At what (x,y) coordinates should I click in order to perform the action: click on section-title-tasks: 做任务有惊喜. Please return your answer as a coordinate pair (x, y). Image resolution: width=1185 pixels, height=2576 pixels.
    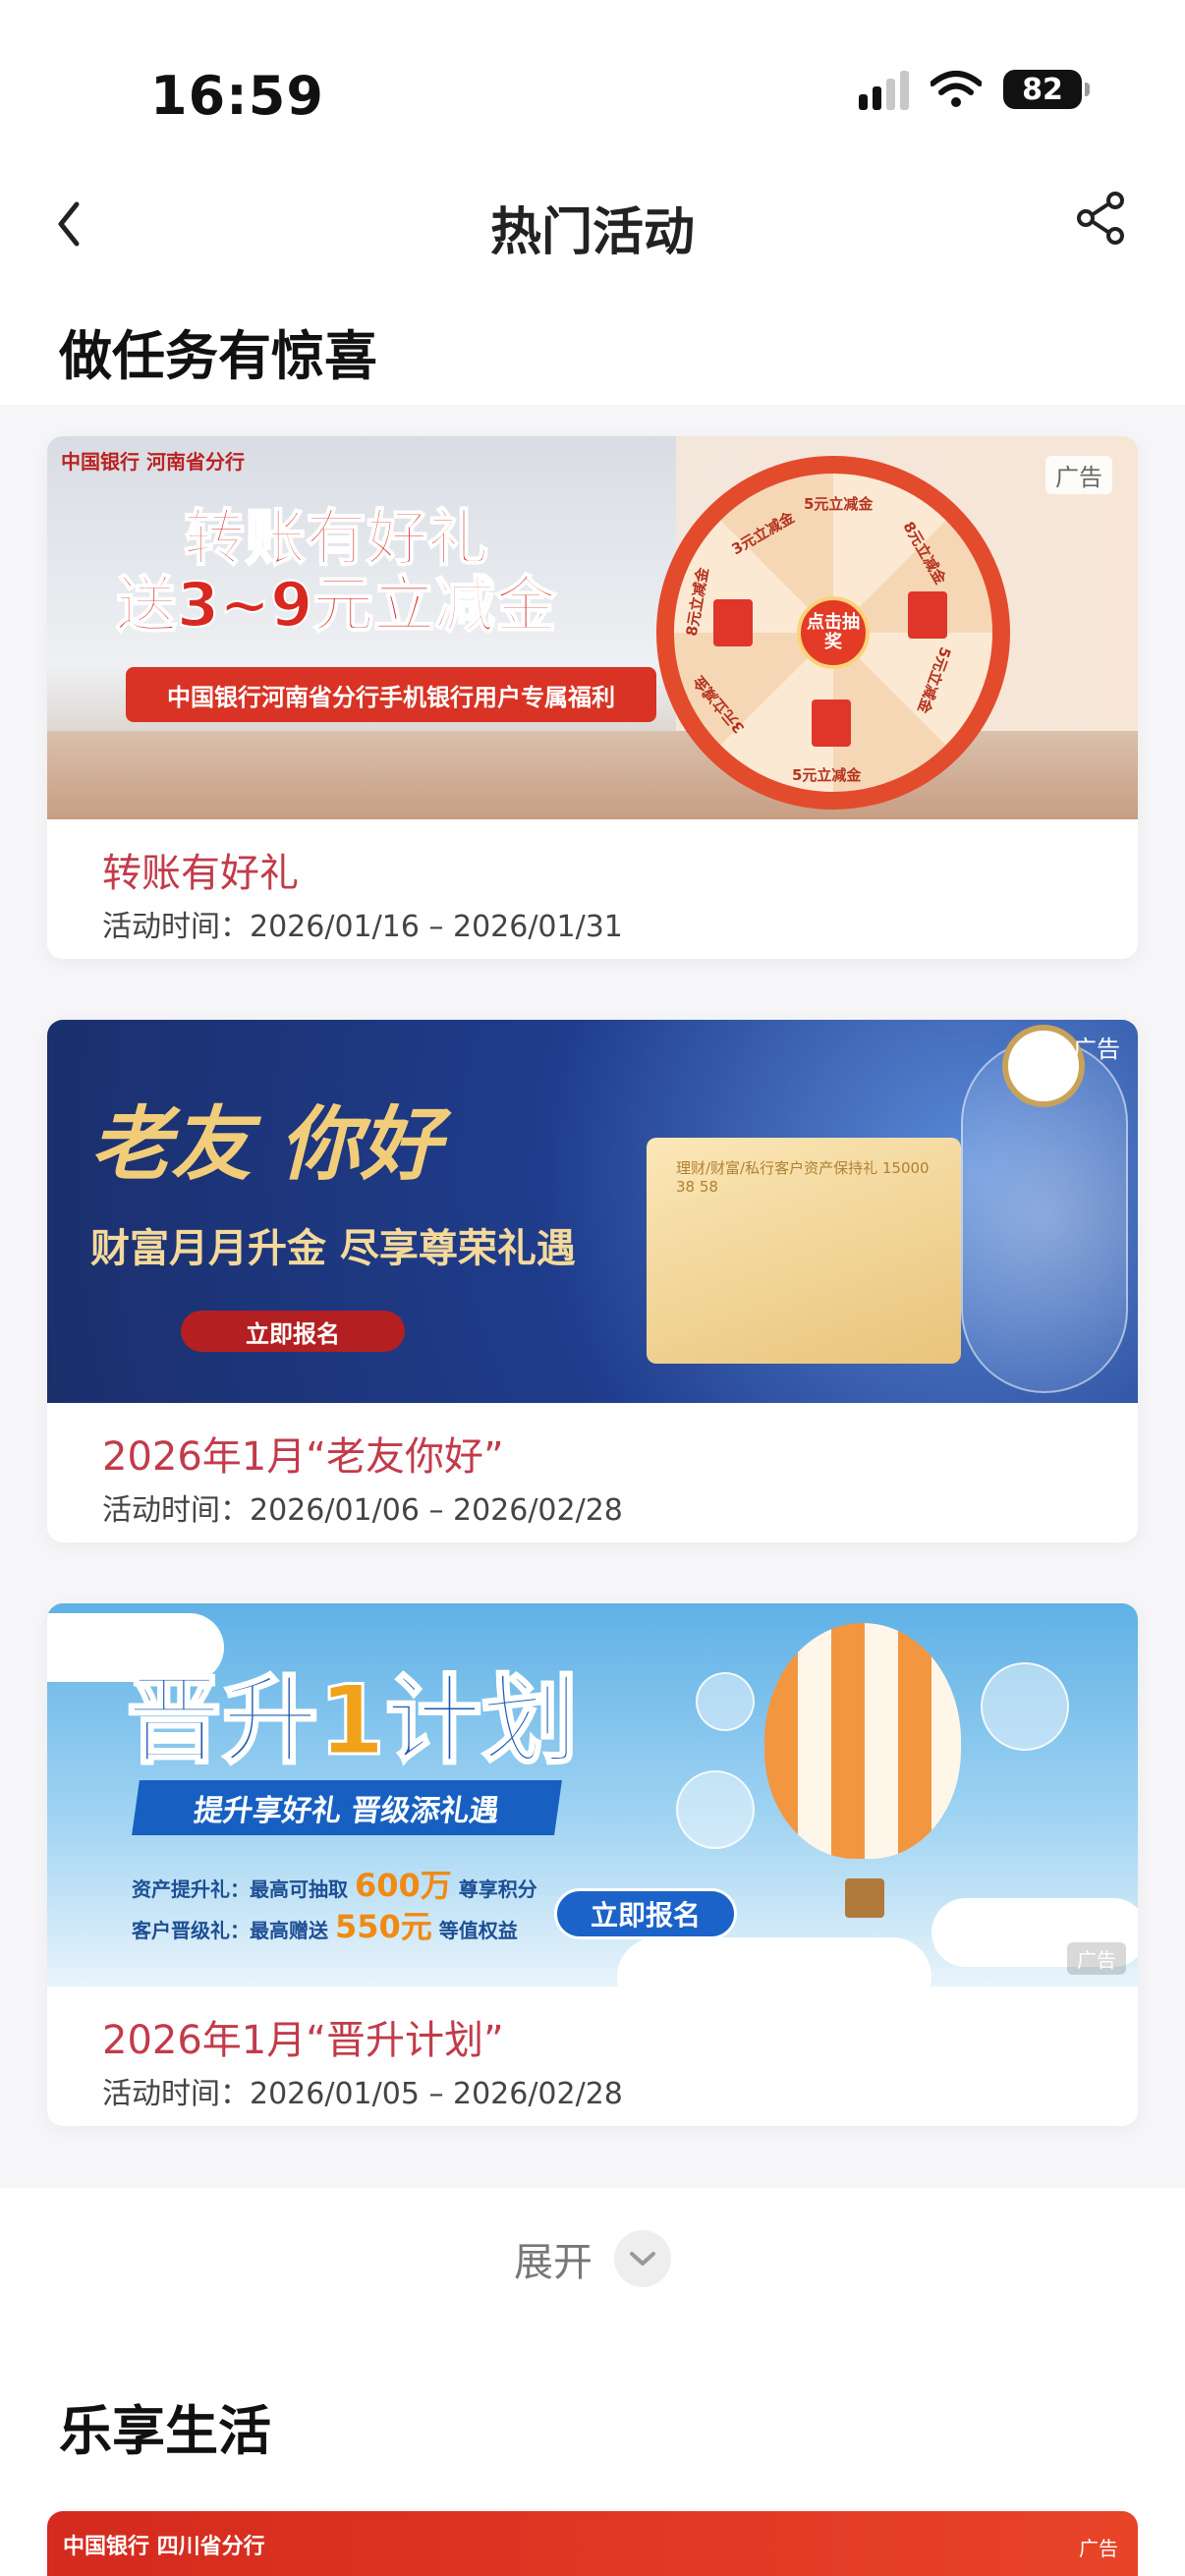
    Looking at the image, I should click on (218, 356).